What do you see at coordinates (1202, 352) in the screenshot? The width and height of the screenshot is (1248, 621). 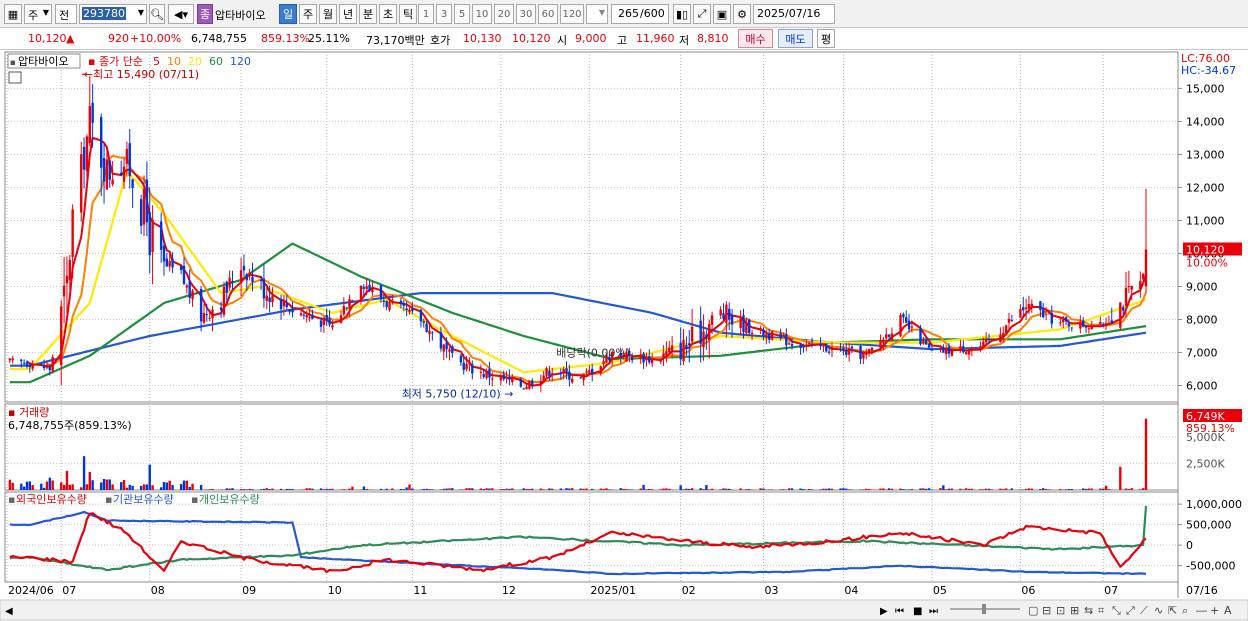 I see `price-tick-label: 7,000` at bounding box center [1202, 352].